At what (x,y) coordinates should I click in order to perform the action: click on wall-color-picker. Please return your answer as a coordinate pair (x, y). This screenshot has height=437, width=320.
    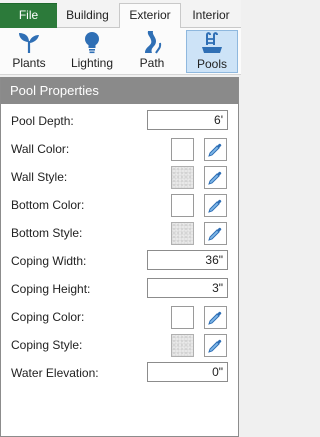
    Looking at the image, I should click on (215, 149).